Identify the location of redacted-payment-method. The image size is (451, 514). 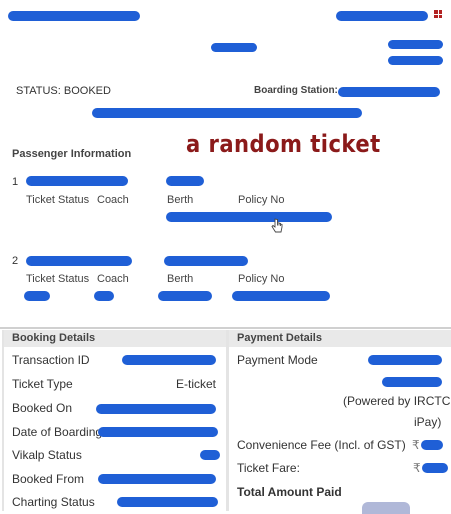
(412, 382).